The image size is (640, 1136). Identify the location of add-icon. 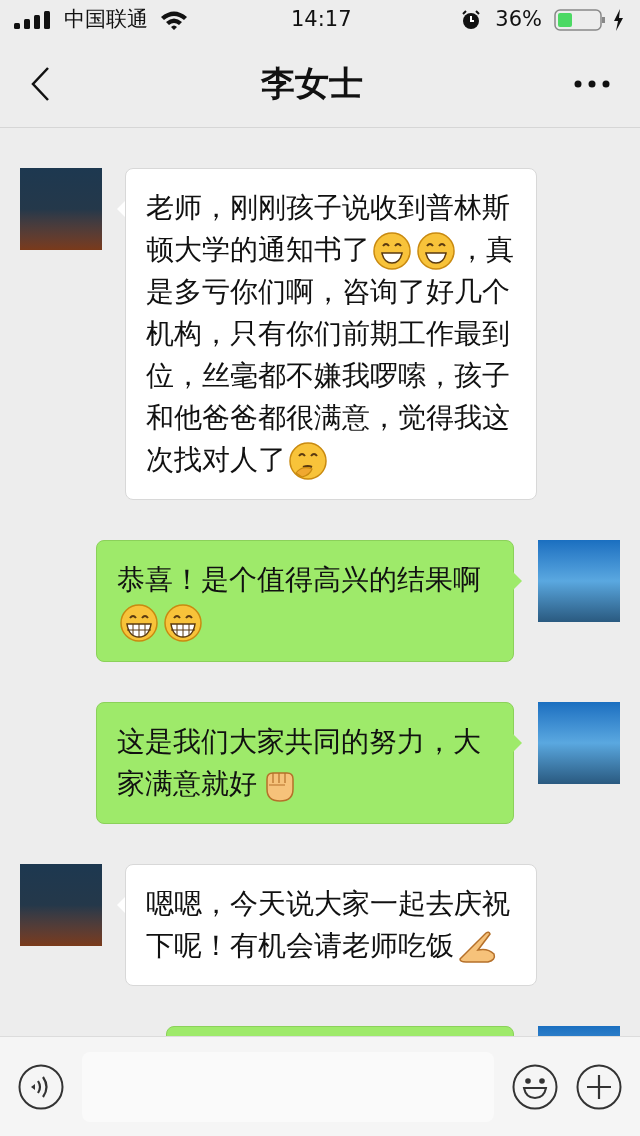
(599, 1086).